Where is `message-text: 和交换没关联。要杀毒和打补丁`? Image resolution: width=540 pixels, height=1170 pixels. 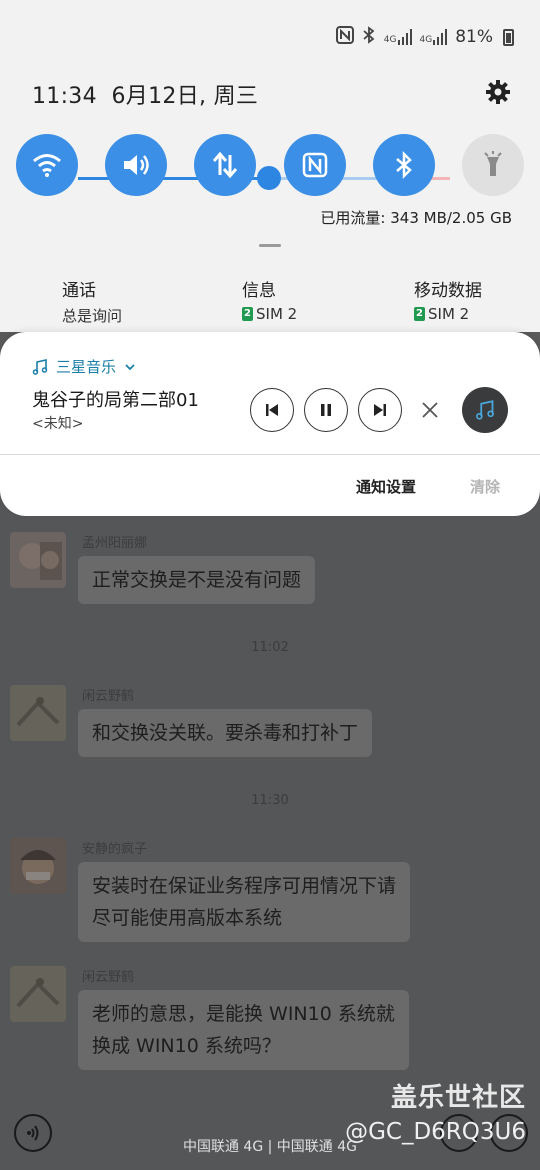
message-text: 和交换没关联。要杀毒和打补丁 is located at coordinates (225, 733).